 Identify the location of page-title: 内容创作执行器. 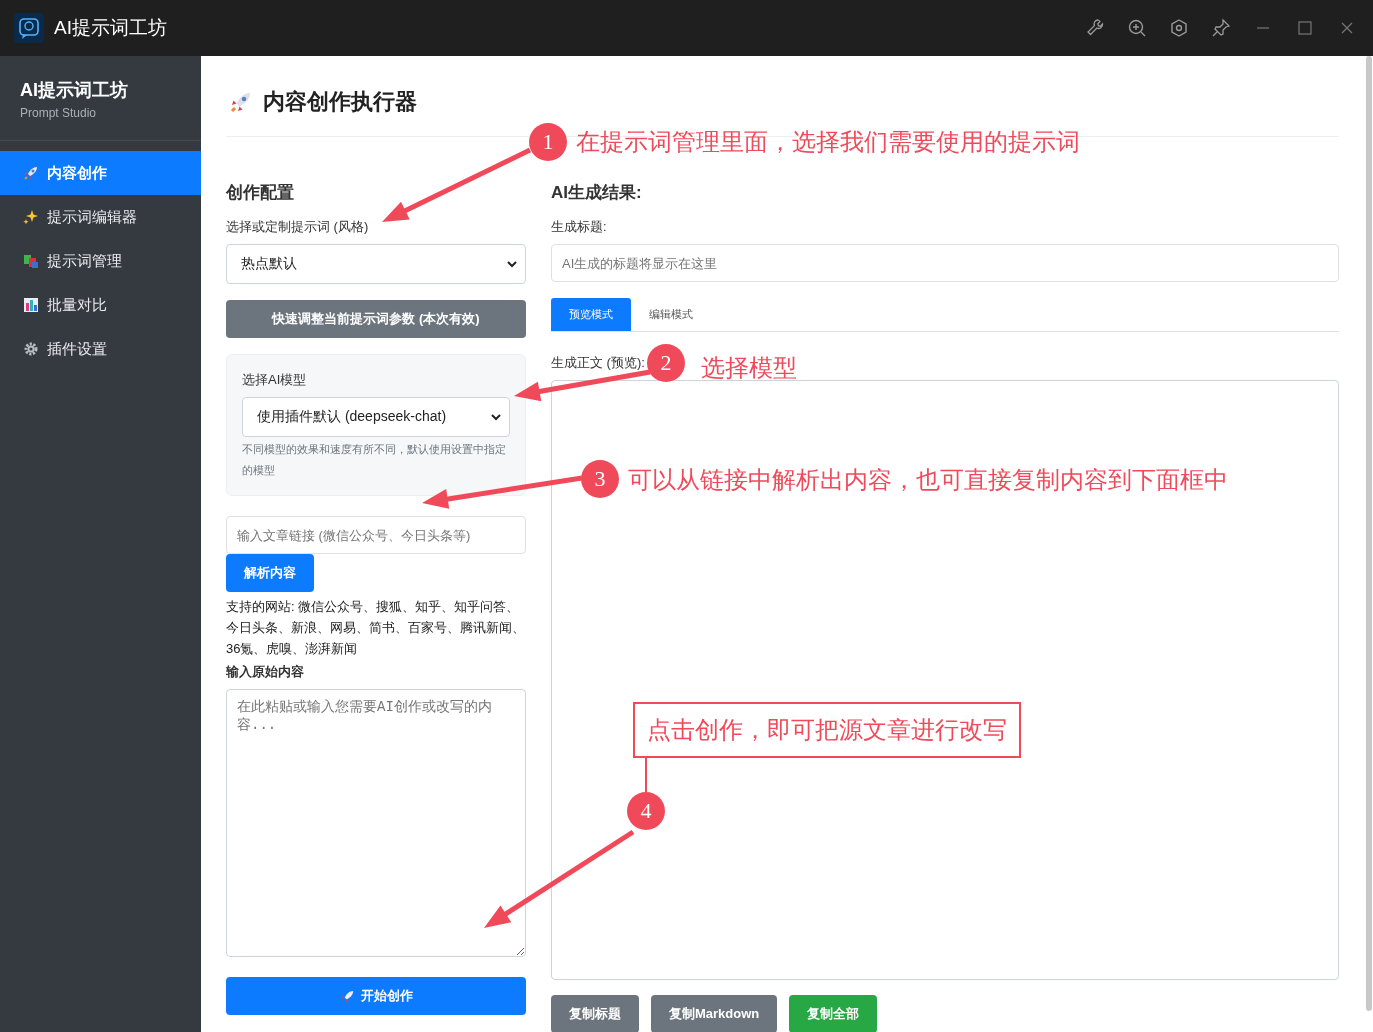
(340, 102).